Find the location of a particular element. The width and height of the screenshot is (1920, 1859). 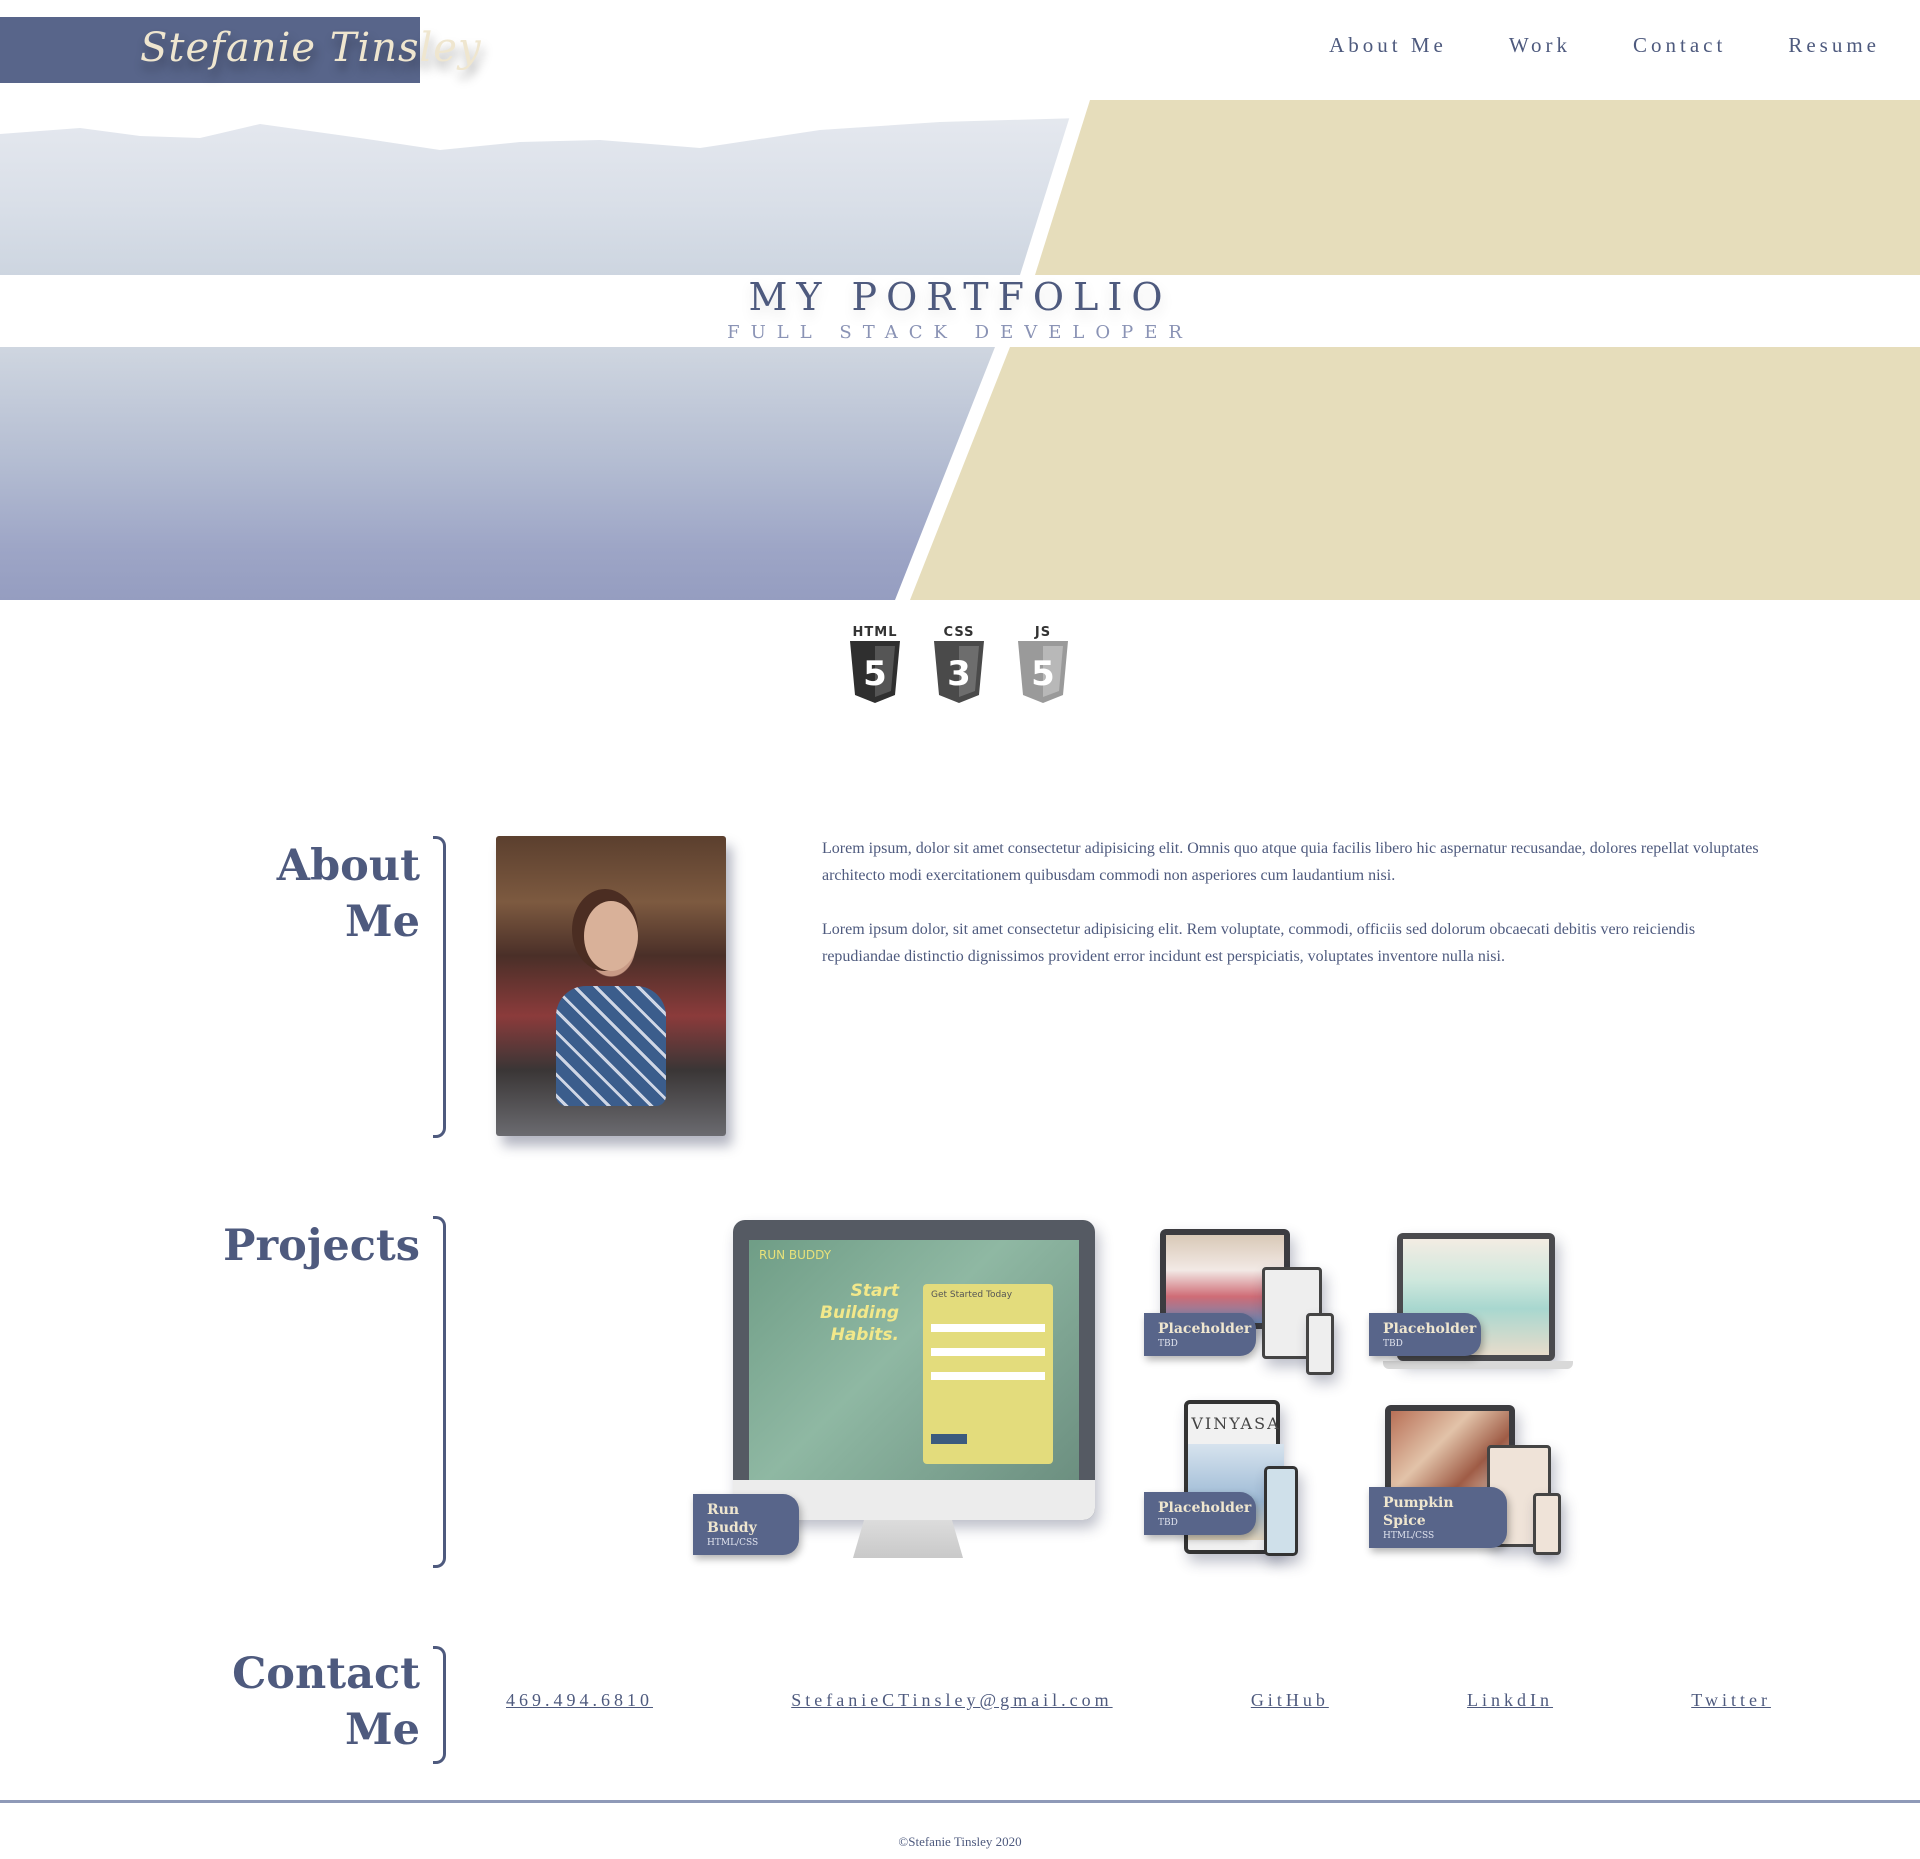

project-name: Run Buddy is located at coordinates (732, 1519).